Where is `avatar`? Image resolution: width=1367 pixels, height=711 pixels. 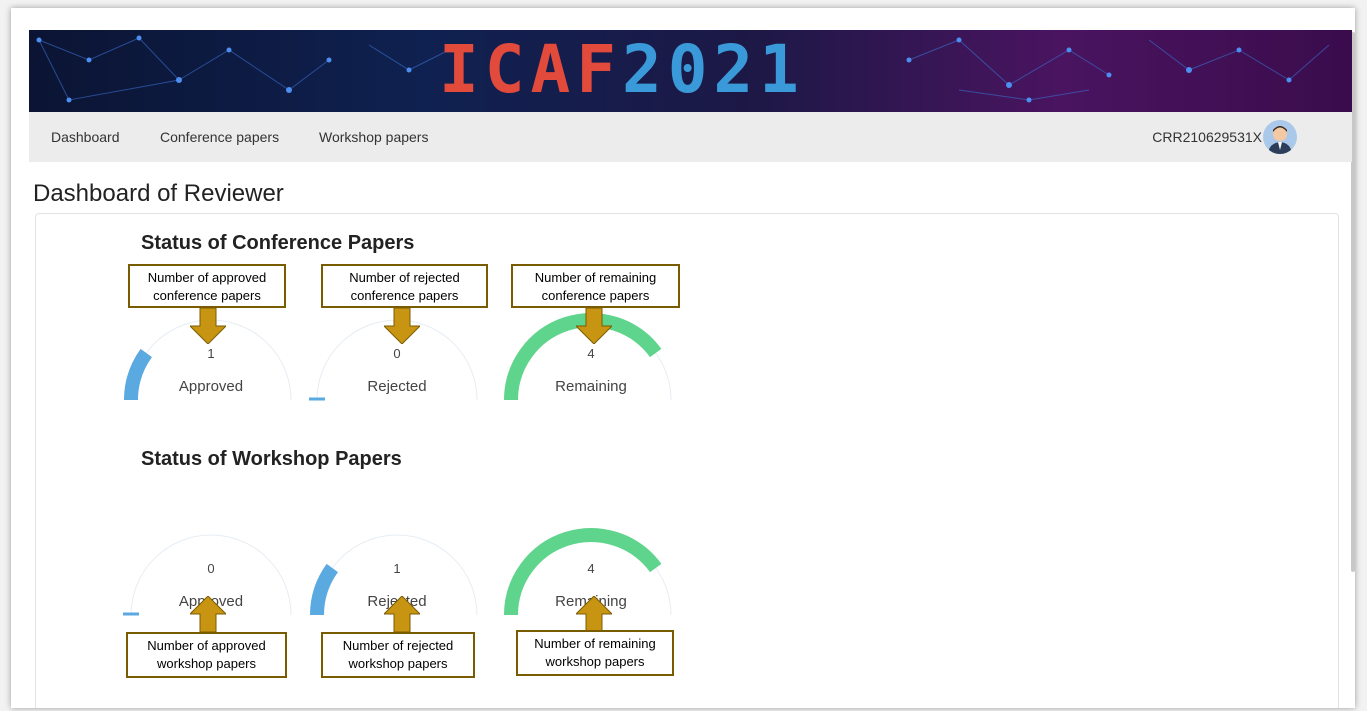 avatar is located at coordinates (1280, 137).